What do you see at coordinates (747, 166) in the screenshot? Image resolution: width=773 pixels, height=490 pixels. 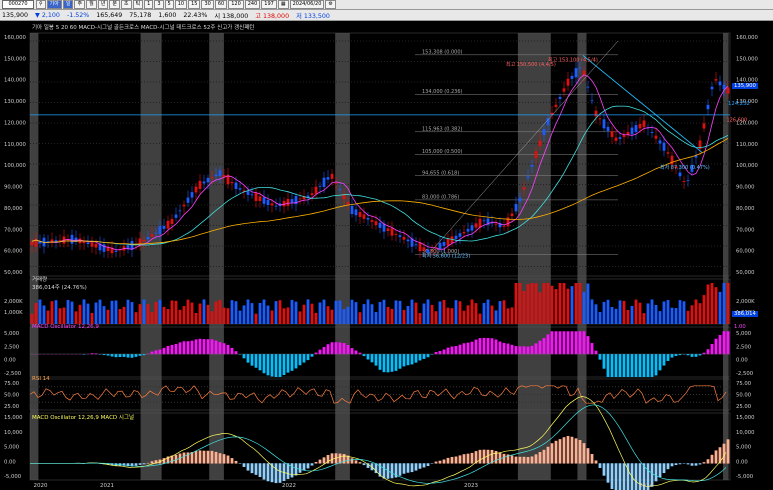 I see `price-y-right-6: 100,000` at bounding box center [747, 166].